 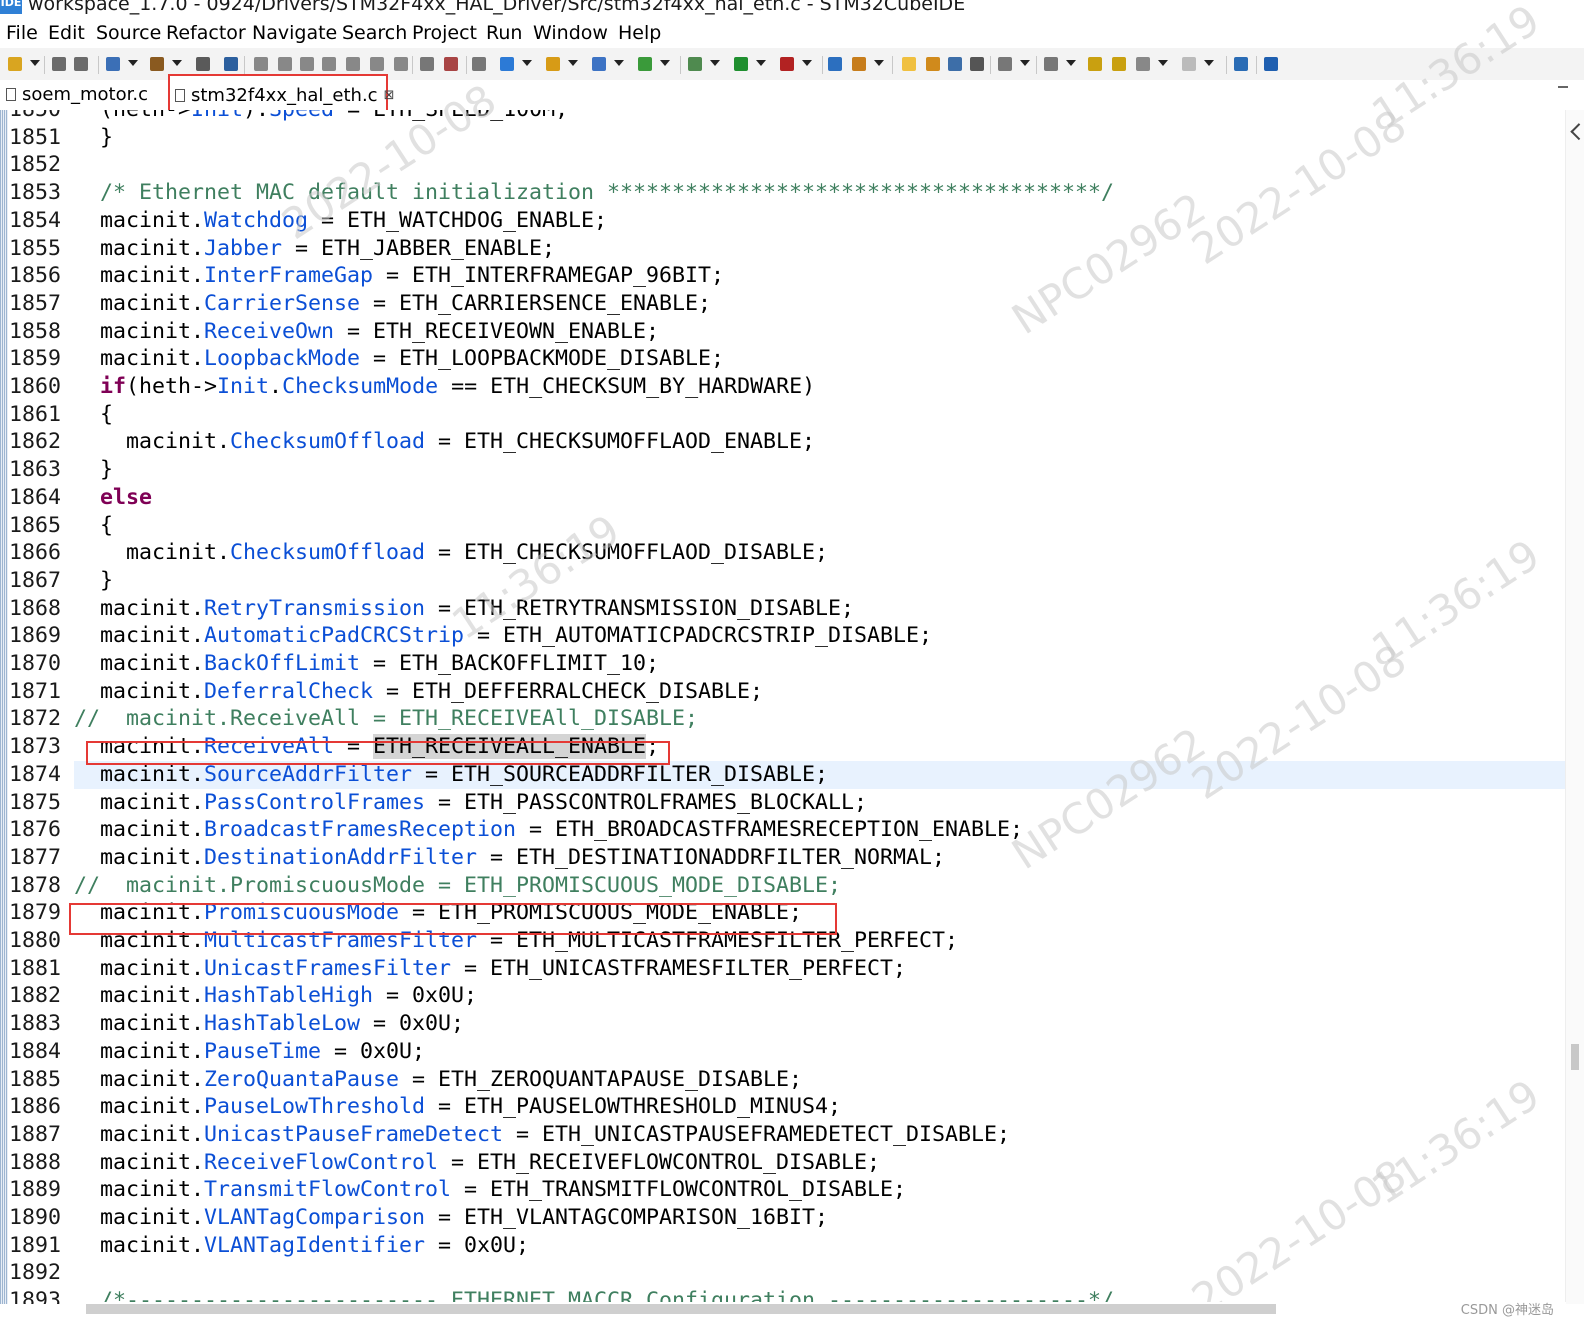 What do you see at coordinates (783, 1273) in the screenshot?
I see `code-line: 1892` at bounding box center [783, 1273].